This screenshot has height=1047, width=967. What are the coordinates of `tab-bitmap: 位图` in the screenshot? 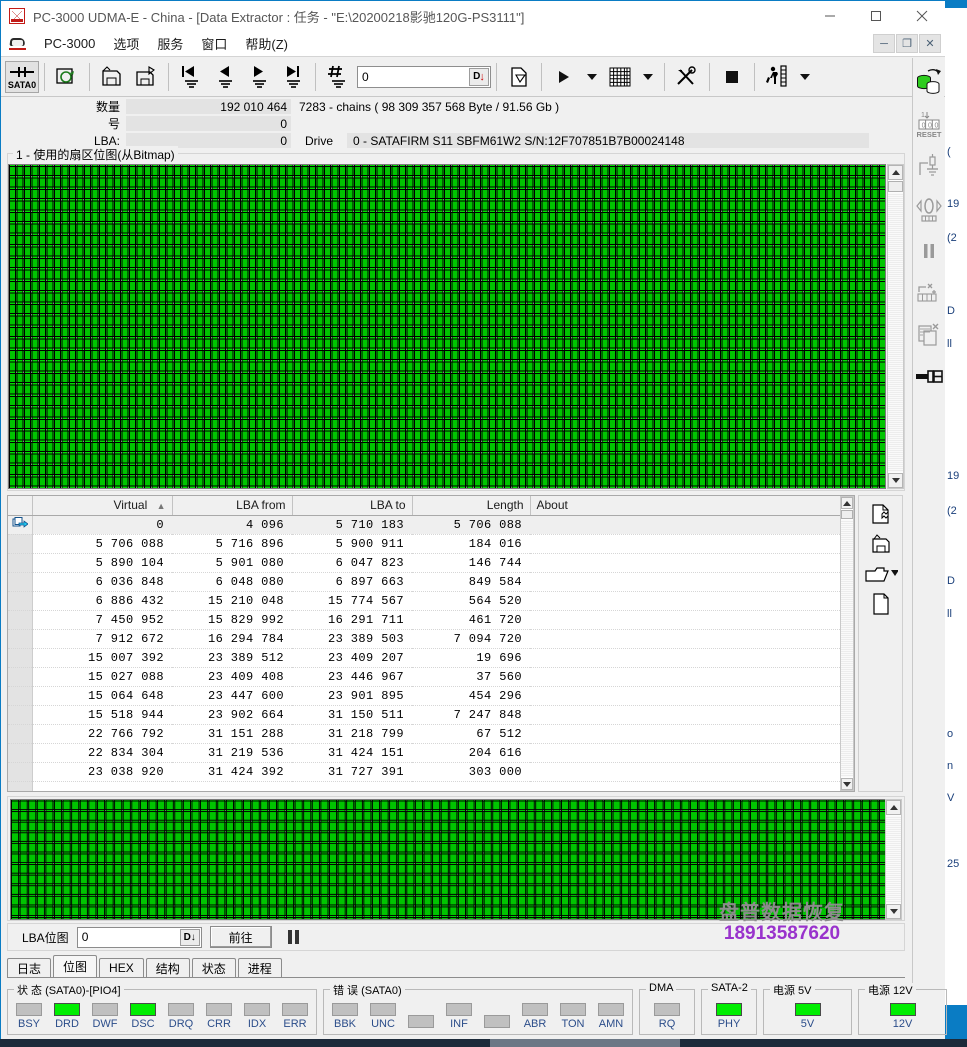 It's located at (75, 966).